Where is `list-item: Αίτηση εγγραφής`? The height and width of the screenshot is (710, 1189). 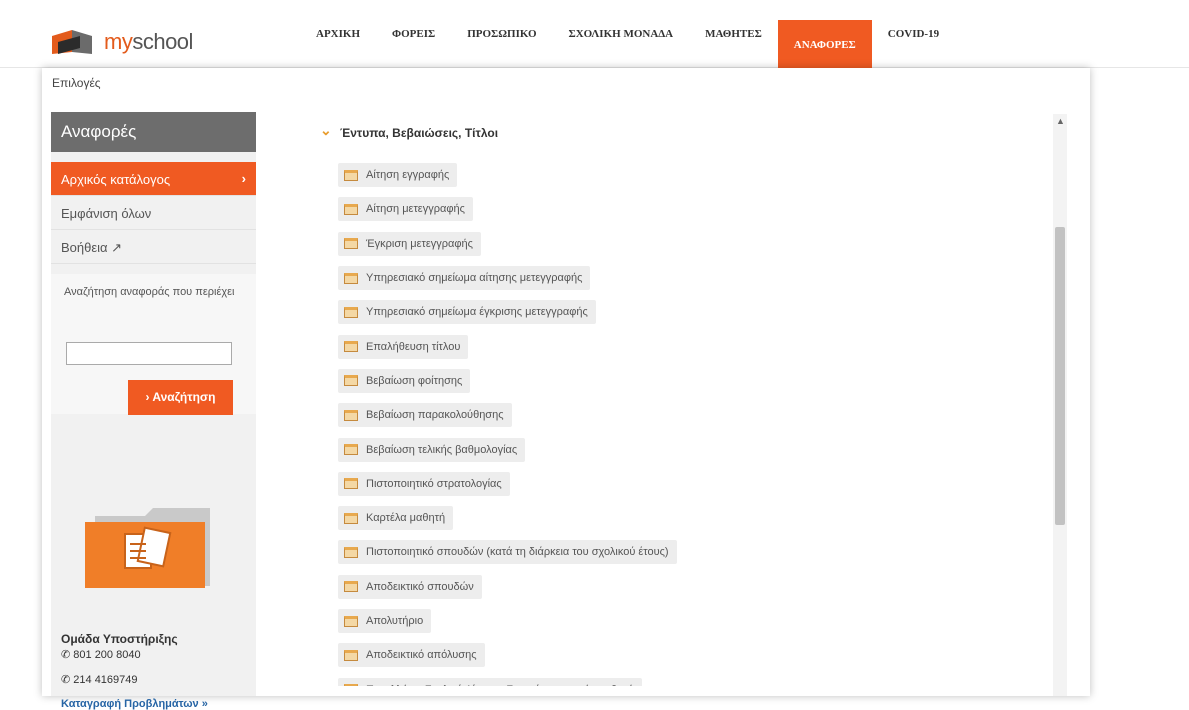
list-item: Αίτηση εγγραφής is located at coordinates (507, 175).